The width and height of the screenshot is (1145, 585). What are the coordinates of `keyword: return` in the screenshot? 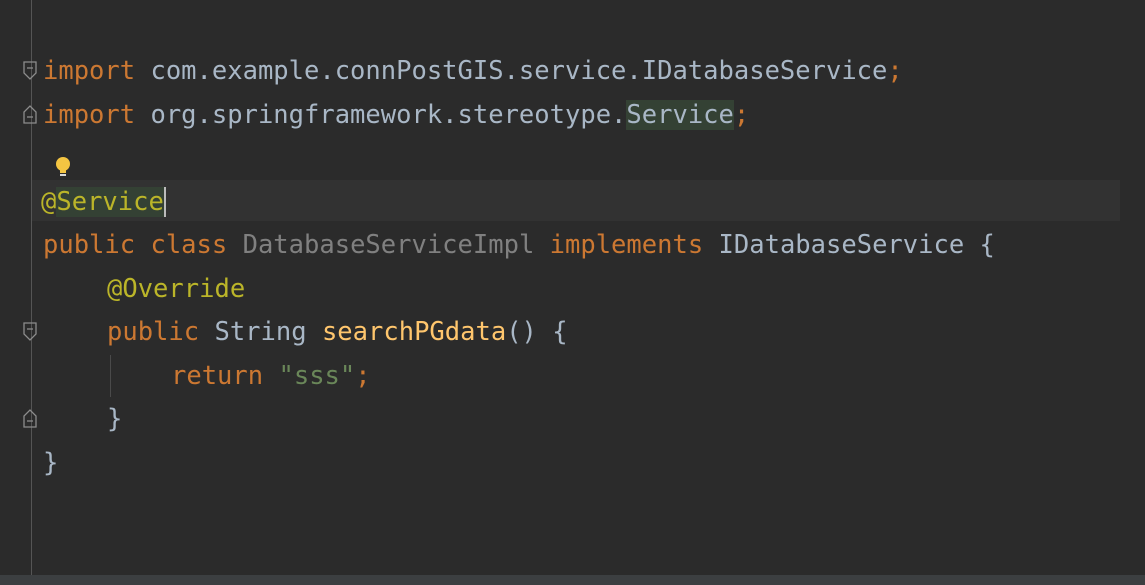 It's located at (217, 376).